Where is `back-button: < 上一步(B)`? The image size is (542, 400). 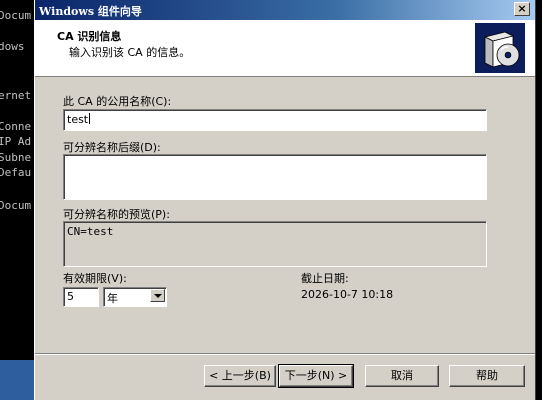
back-button: < 上一步(B) is located at coordinates (240, 376).